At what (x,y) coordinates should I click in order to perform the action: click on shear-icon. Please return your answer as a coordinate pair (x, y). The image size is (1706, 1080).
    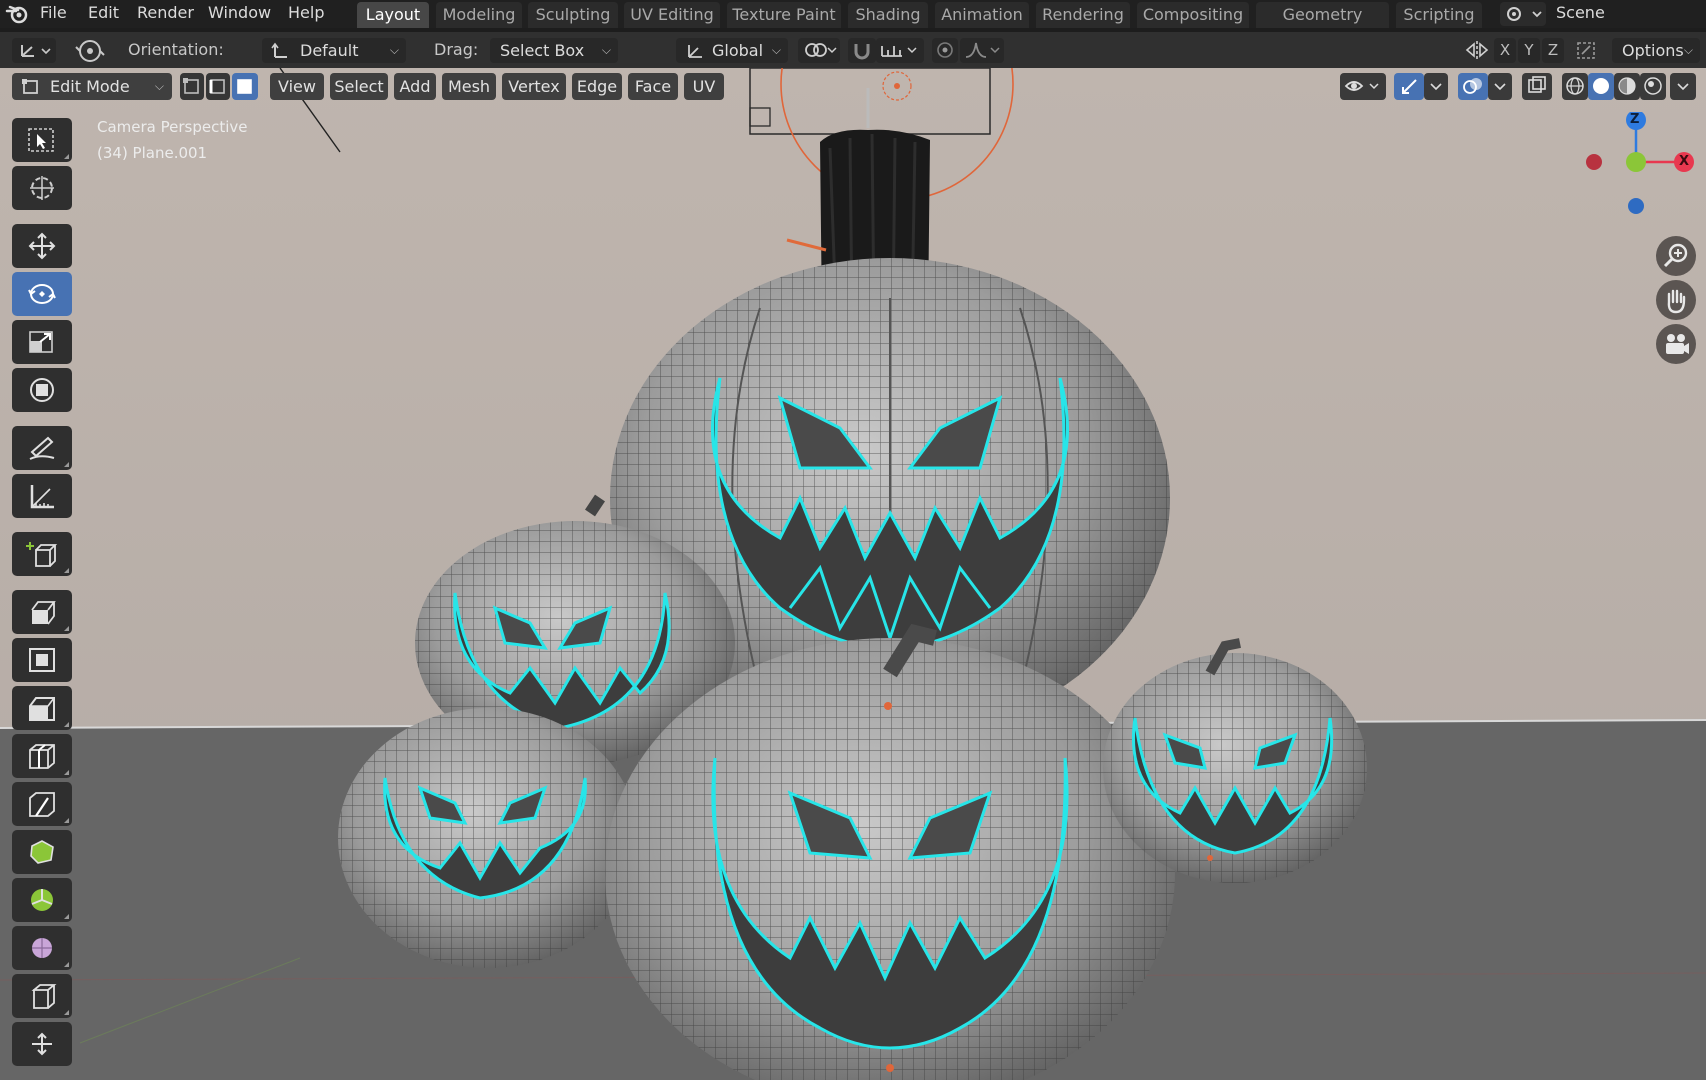
    Looking at the image, I should click on (44, 996).